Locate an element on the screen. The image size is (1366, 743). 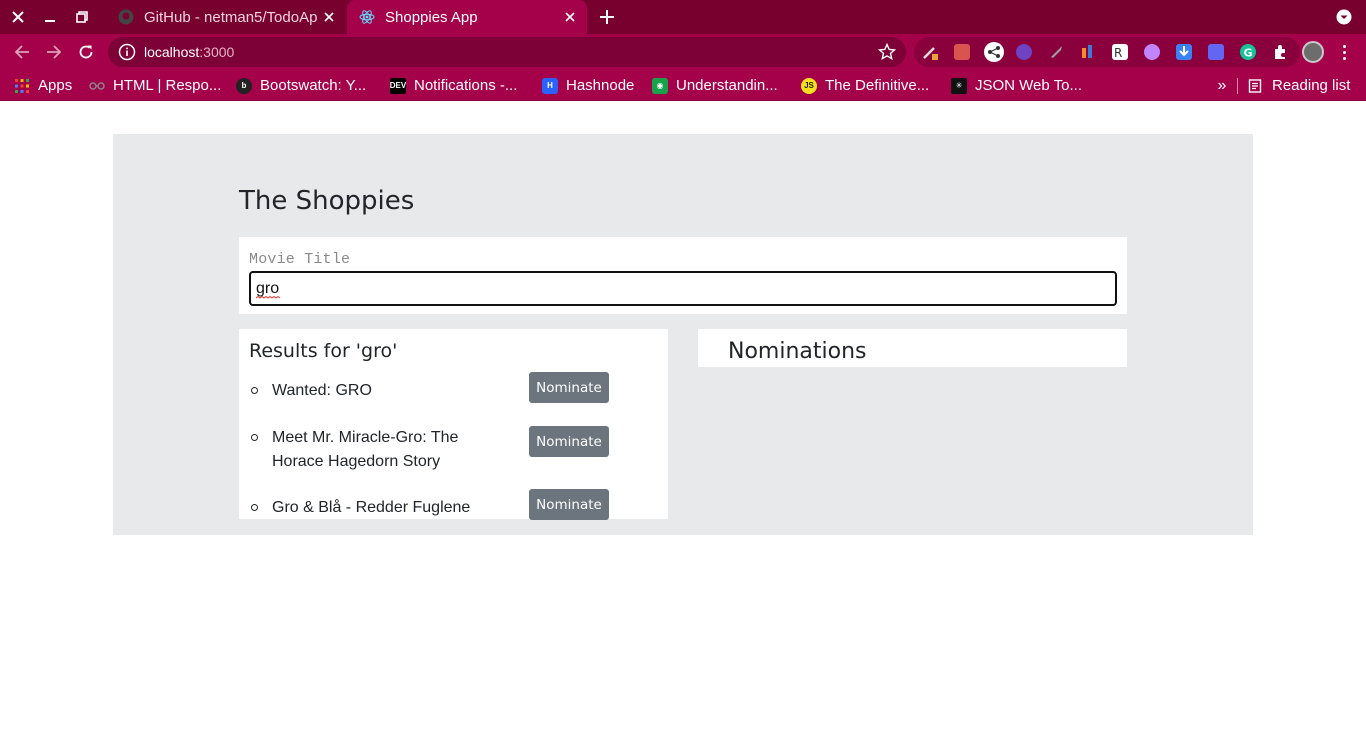
browser-toolbar: localhost:3000 R G is located at coordinates (683, 52).